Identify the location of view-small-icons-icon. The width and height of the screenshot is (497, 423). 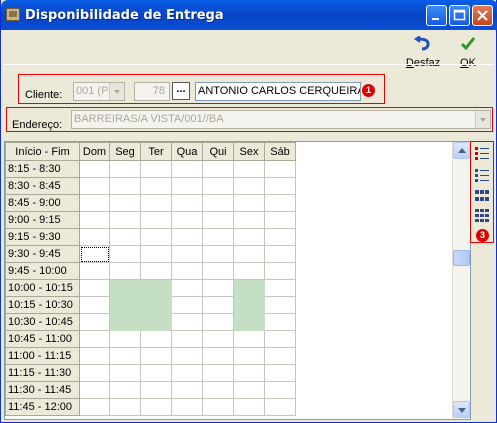
(482, 196).